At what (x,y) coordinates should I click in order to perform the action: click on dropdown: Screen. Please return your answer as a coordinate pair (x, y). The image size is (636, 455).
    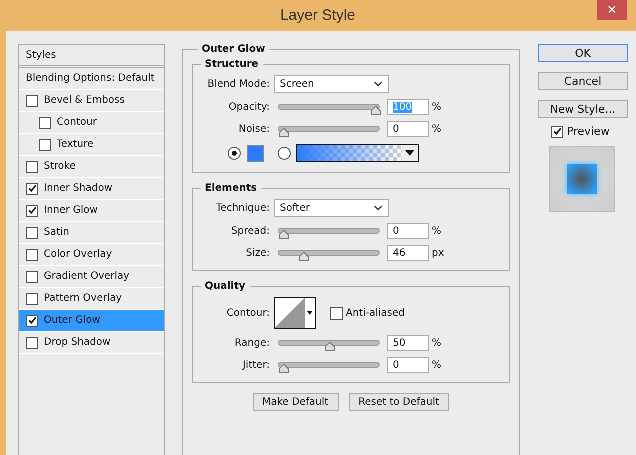
    Looking at the image, I should click on (331, 84).